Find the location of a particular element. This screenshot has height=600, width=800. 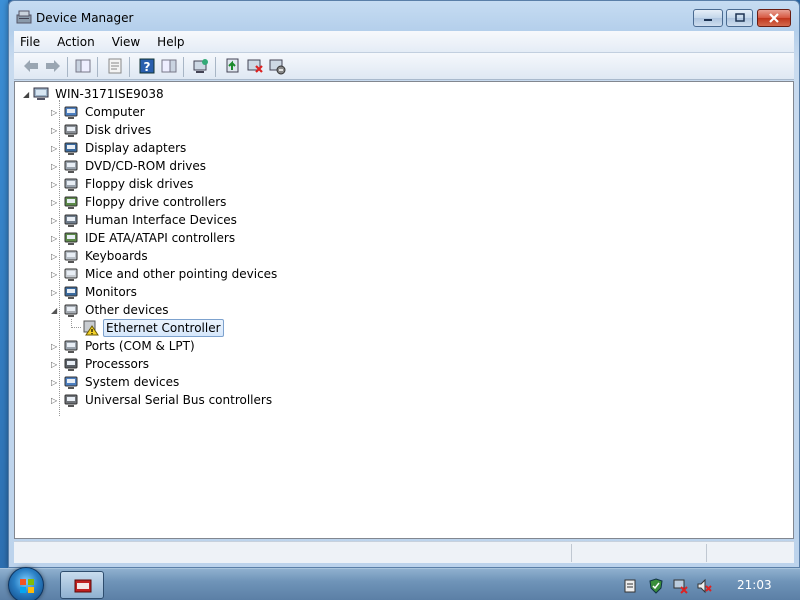

menu-file: File is located at coordinates (30, 42).